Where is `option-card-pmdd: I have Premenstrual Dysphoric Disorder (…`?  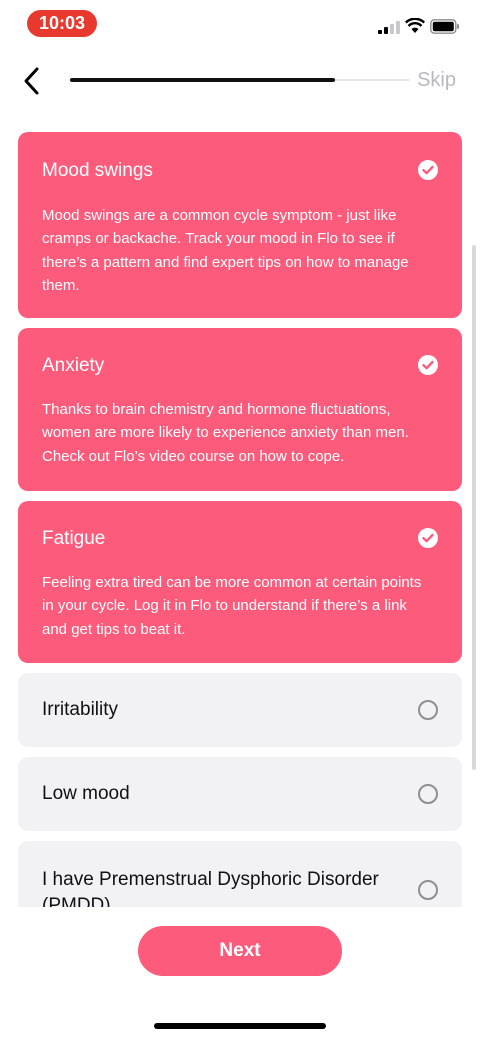 option-card-pmdd: I have Premenstrual Dysphoric Disorder (… is located at coordinates (240, 874).